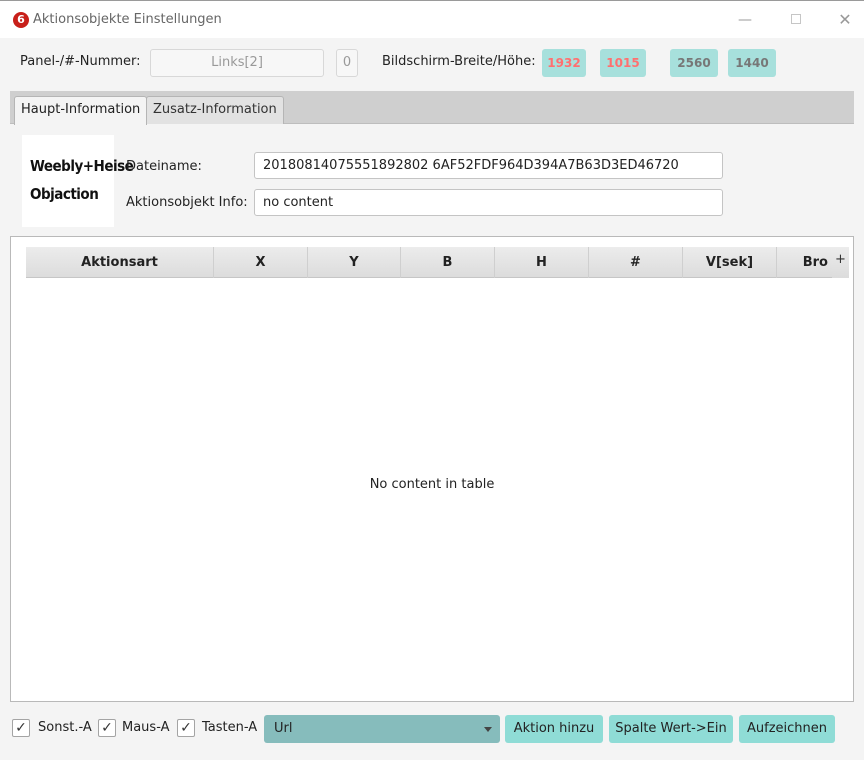 The image size is (864, 760). What do you see at coordinates (21, 20) in the screenshot?
I see `app-logo-icon: 6` at bounding box center [21, 20].